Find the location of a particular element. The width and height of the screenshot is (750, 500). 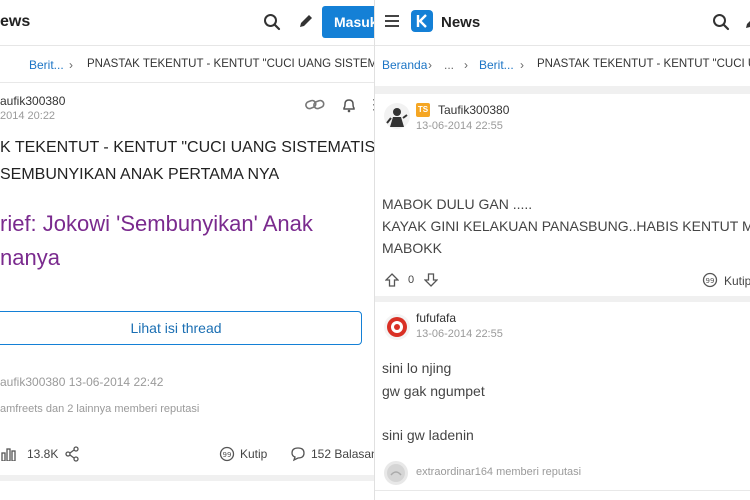

post-username: fufufafa is located at coordinates (436, 318).